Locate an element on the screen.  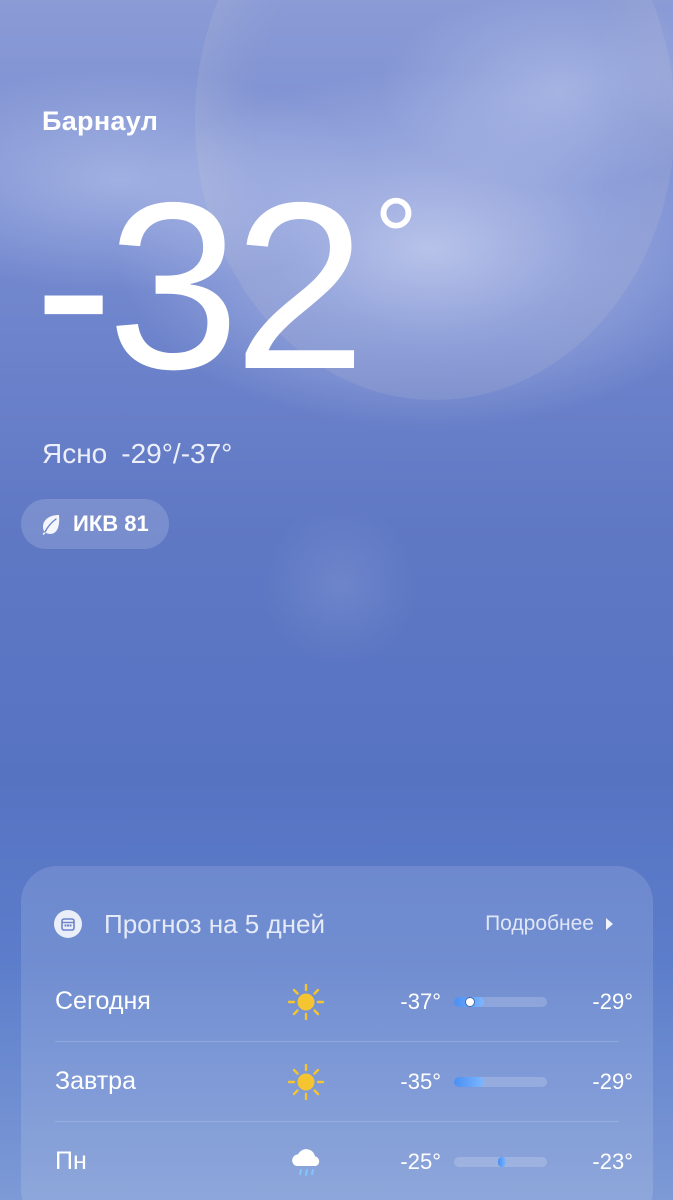
forecast-day: Пн is located at coordinates (71, 1161).